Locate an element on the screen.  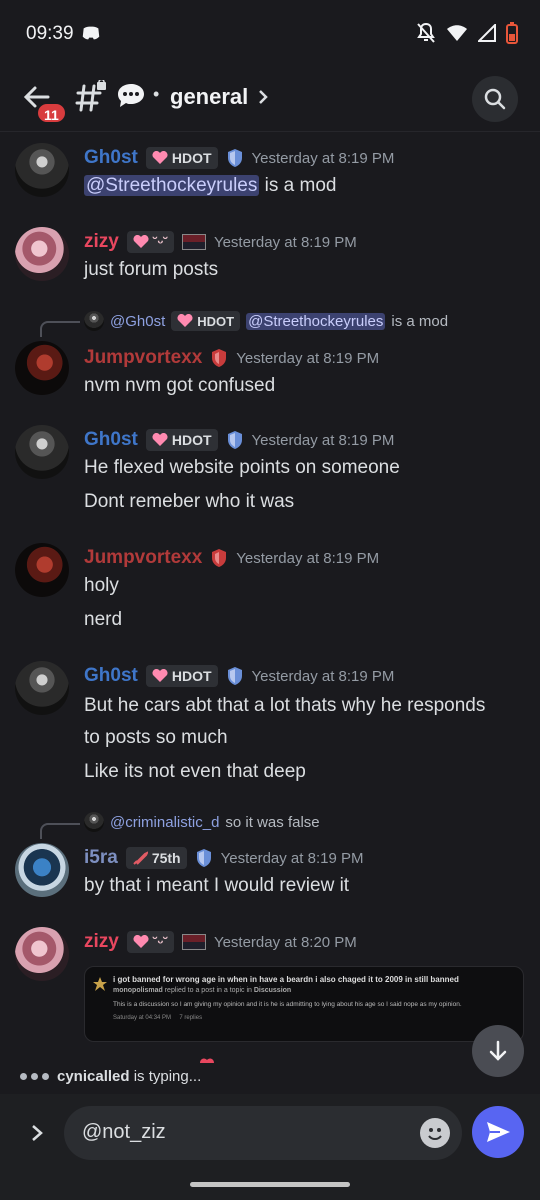
embed-time: Saturday at 04:34 PM is located at coordinates (142, 1018).